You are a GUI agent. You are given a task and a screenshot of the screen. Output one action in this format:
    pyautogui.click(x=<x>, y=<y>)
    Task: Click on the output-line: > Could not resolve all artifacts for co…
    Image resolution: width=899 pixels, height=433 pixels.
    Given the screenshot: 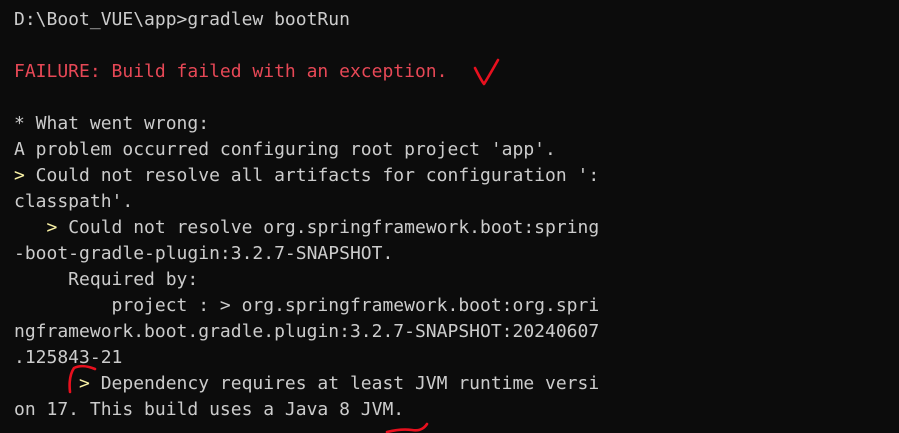 What is the action you would take?
    pyautogui.click(x=456, y=176)
    